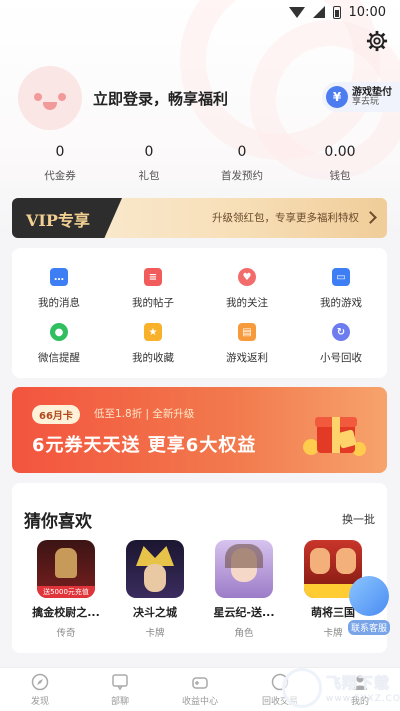 This screenshot has width=400, height=711. Describe the element at coordinates (341, 332) in the screenshot. I see `recycle-icon: ↻` at that location.